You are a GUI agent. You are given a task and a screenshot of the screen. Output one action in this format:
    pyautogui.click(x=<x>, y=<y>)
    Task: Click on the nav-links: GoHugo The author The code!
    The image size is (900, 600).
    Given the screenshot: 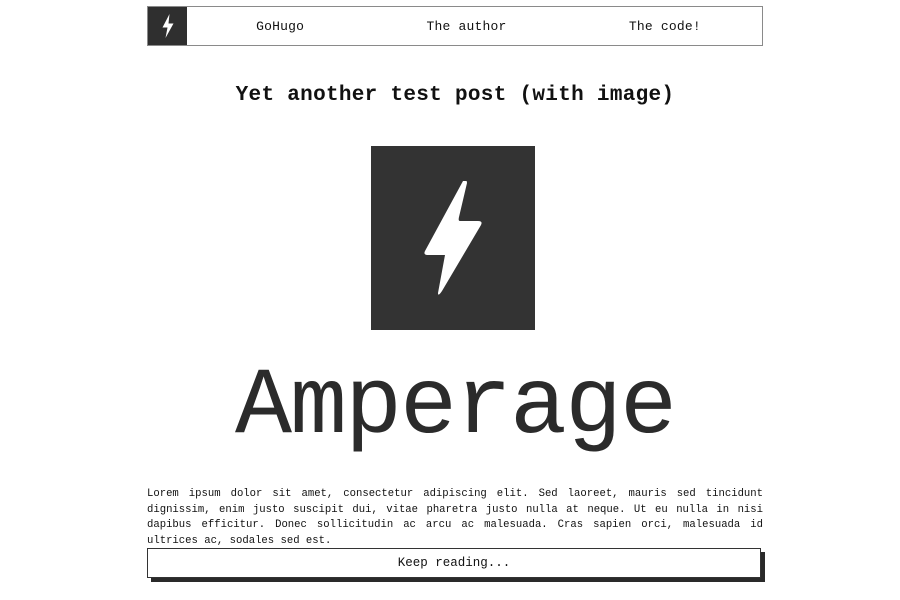 What is the action you would take?
    pyautogui.click(x=474, y=26)
    